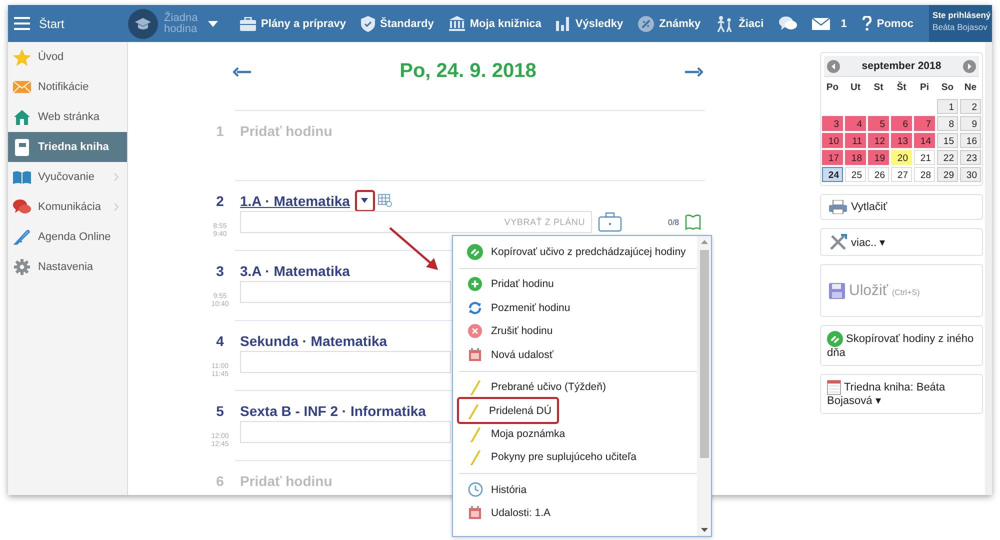 The image size is (1000, 540). I want to click on nav-link: Plány a prípravy, so click(303, 24).